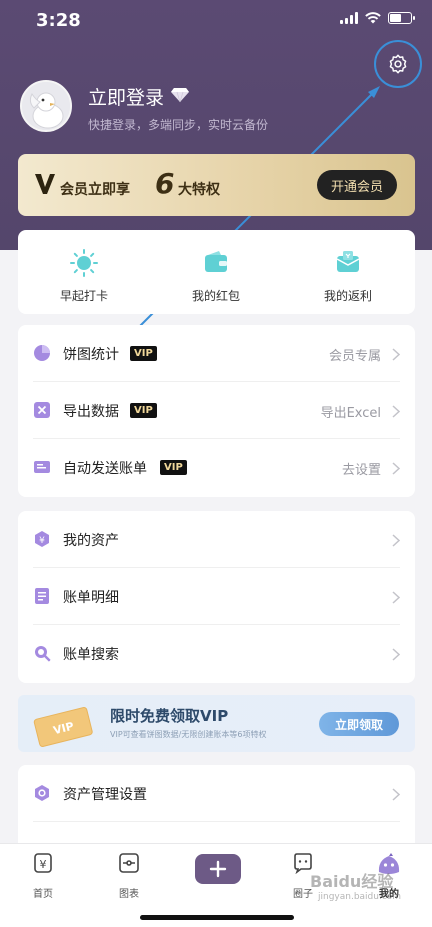 The height and width of the screenshot is (927, 432). Describe the element at coordinates (354, 356) in the screenshot. I see `menu-row-value: 会员专属` at that location.